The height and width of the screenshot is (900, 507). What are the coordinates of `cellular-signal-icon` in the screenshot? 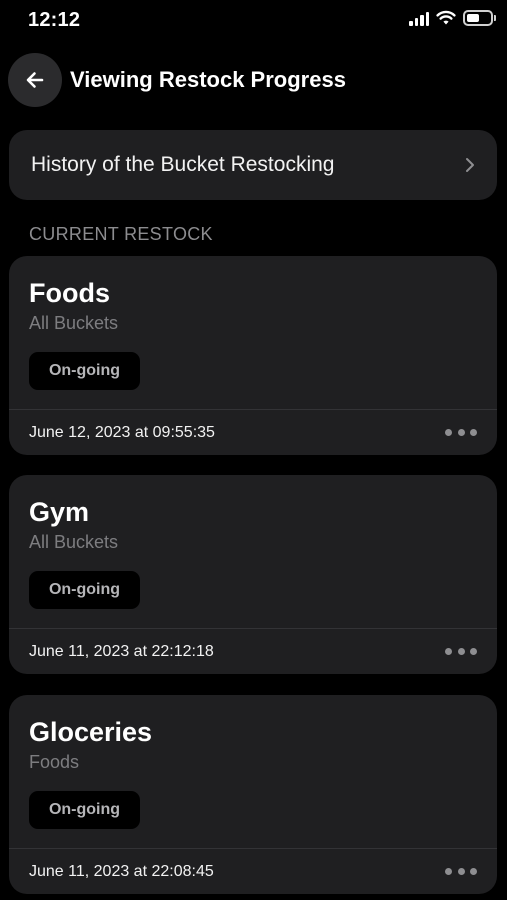 It's located at (419, 18).